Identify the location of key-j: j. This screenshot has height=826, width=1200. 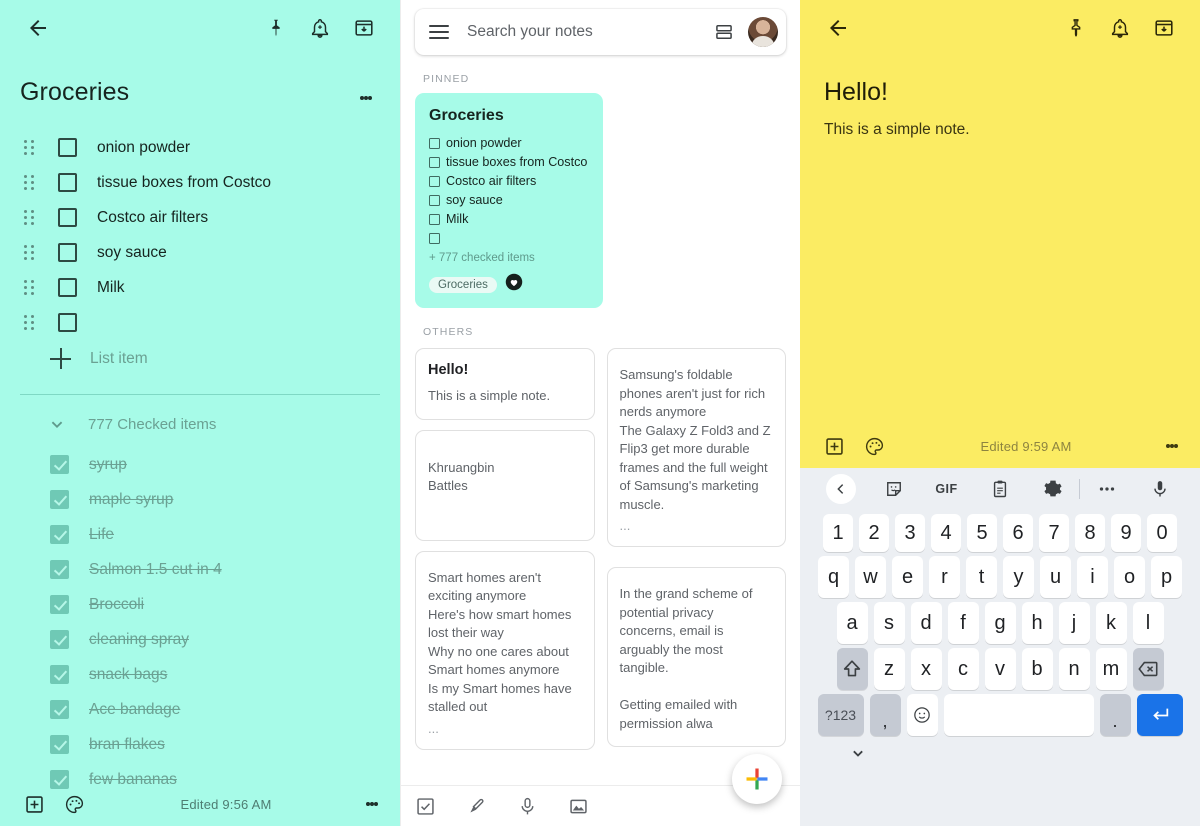
(1074, 623).